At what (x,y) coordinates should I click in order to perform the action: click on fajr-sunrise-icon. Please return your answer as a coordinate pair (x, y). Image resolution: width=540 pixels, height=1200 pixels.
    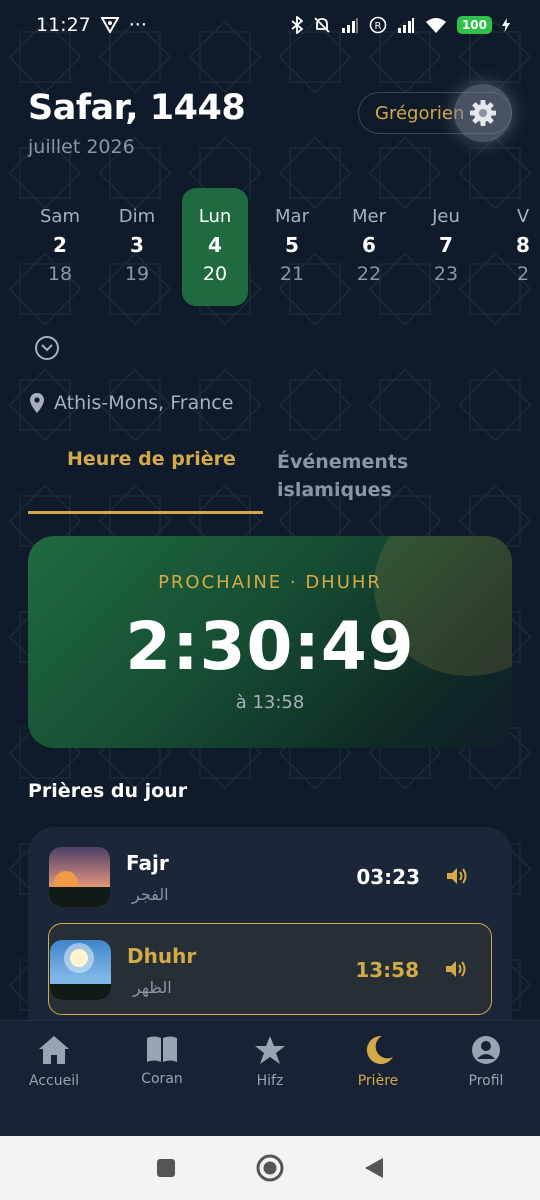
    Looking at the image, I should click on (79, 877).